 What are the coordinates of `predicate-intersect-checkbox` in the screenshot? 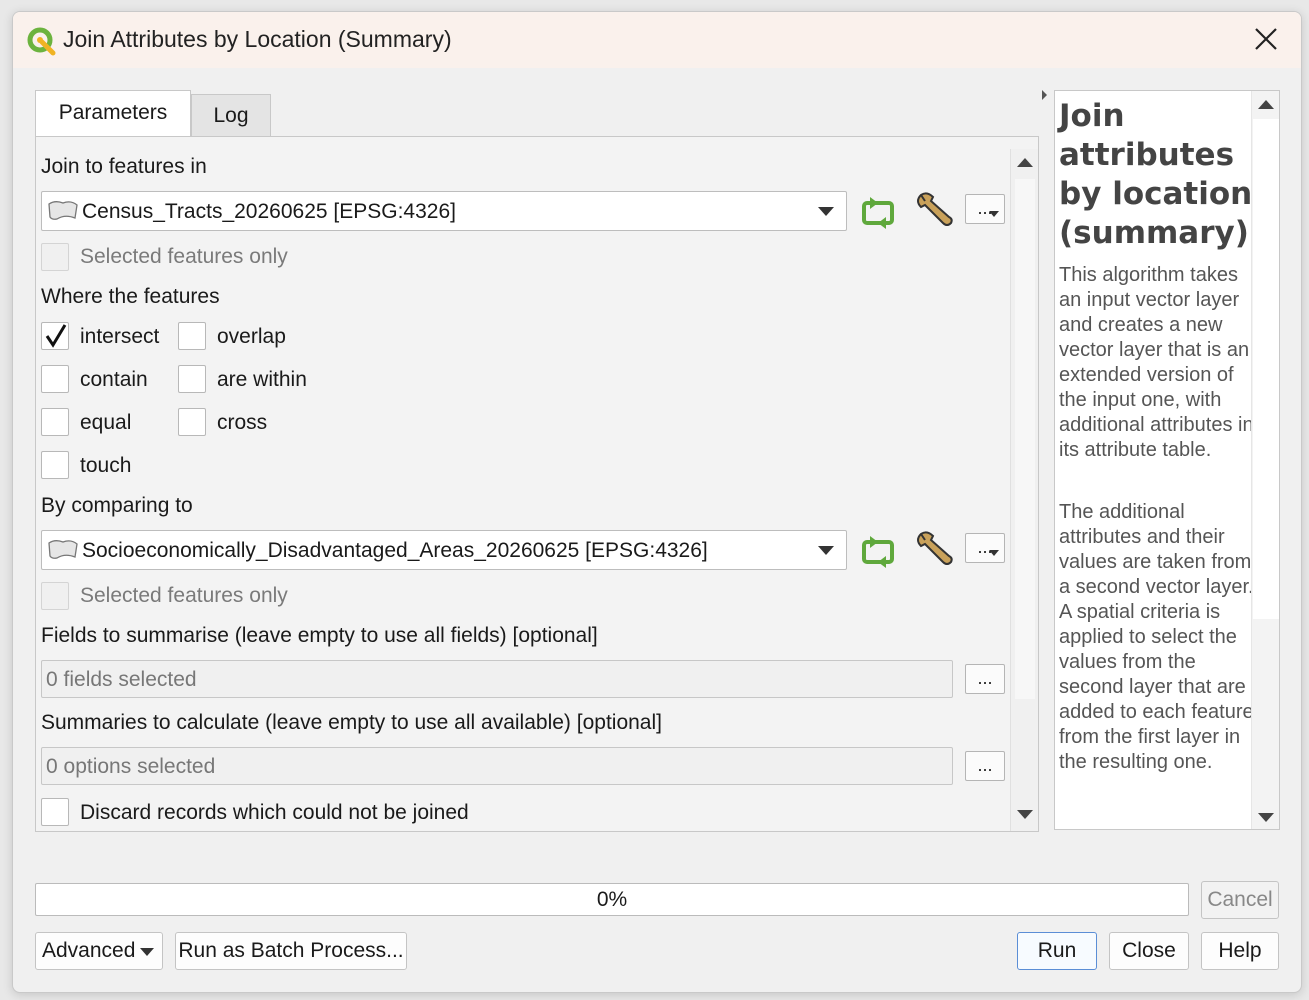 It's located at (55, 336).